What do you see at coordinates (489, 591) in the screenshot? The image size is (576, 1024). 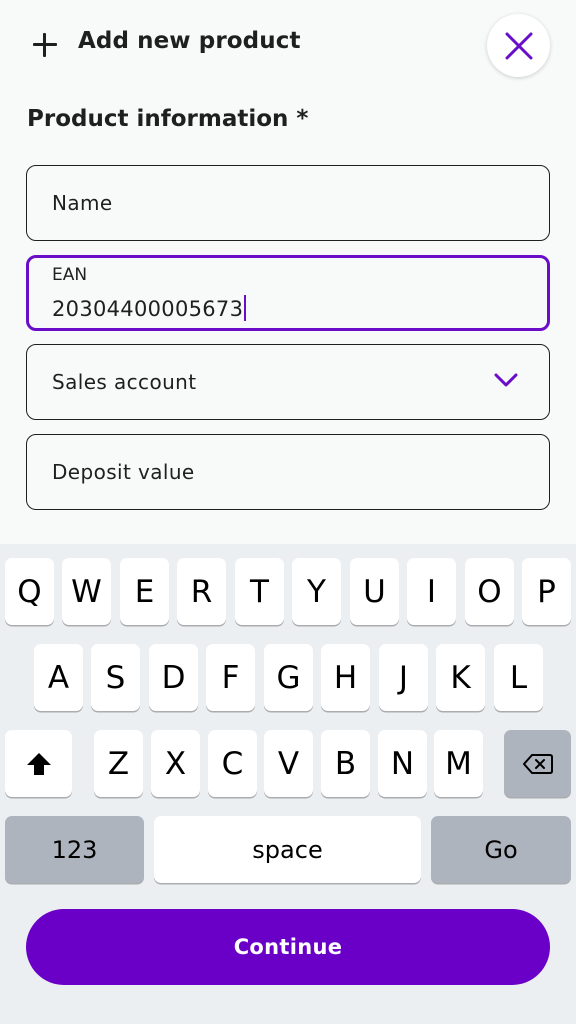 I see `key-o: O` at bounding box center [489, 591].